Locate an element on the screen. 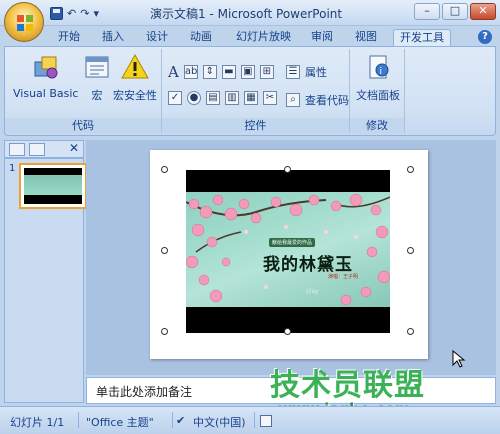  combobox-control-icon: ▤ is located at coordinates (213, 98).